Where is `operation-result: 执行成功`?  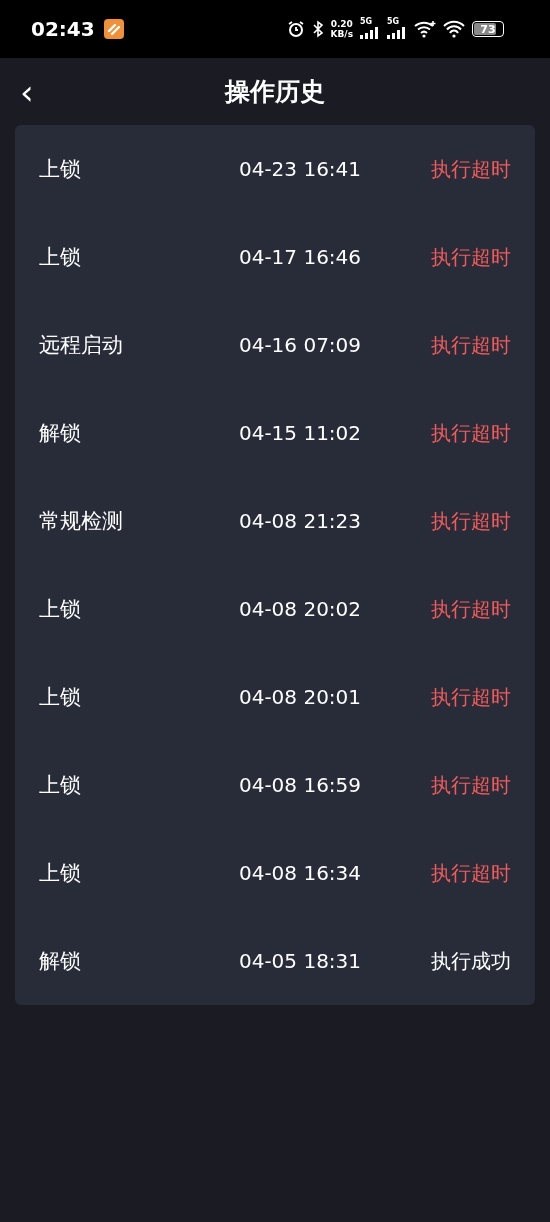 operation-result: 执行成功 is located at coordinates (471, 961).